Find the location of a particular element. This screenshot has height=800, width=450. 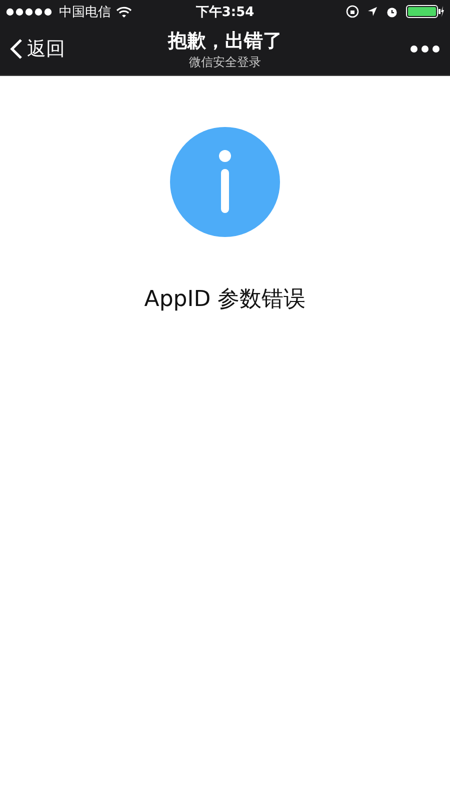

error-message: AppID 参数错误 is located at coordinates (225, 300).